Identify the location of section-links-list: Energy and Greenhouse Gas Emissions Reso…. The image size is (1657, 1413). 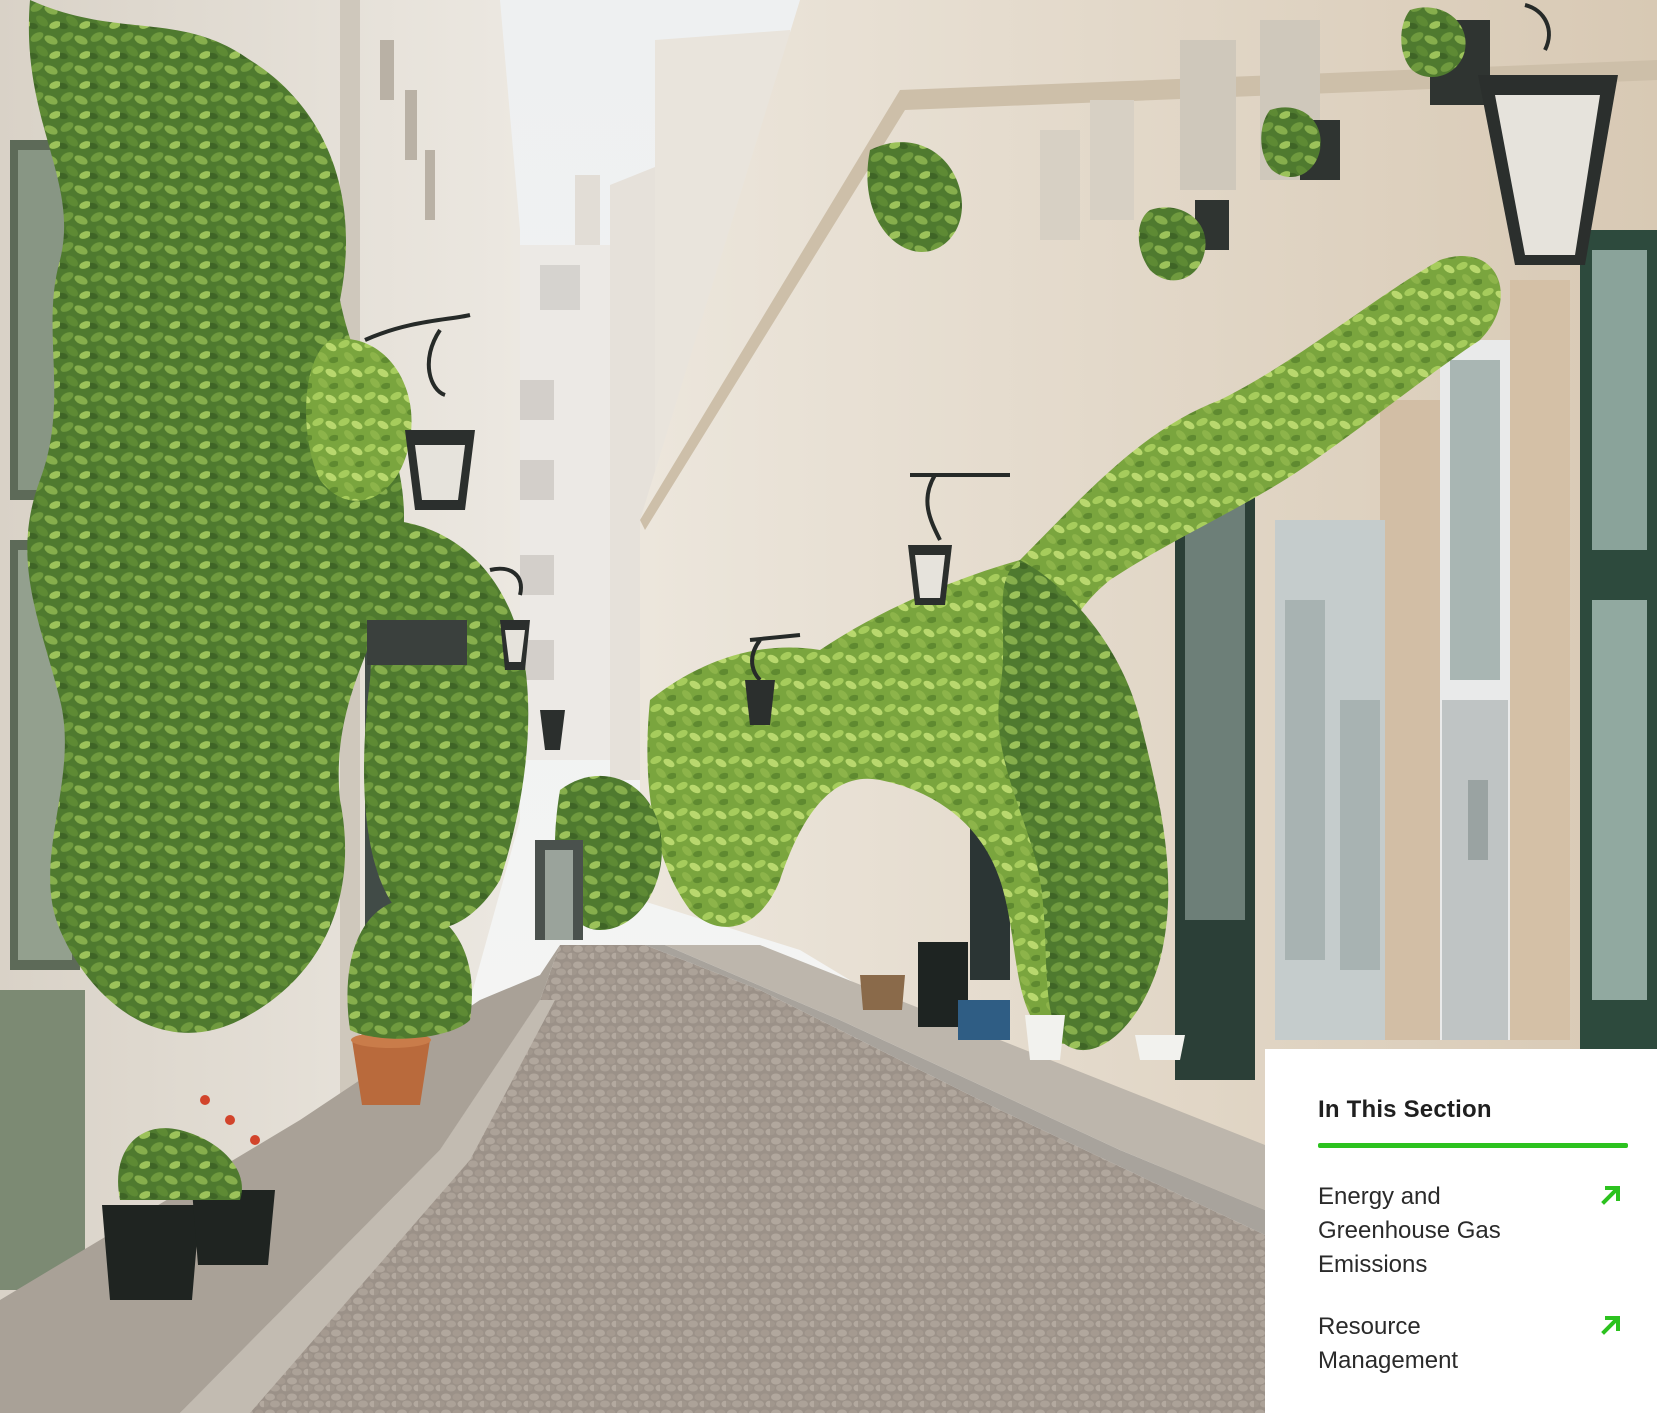
(1473, 1279).